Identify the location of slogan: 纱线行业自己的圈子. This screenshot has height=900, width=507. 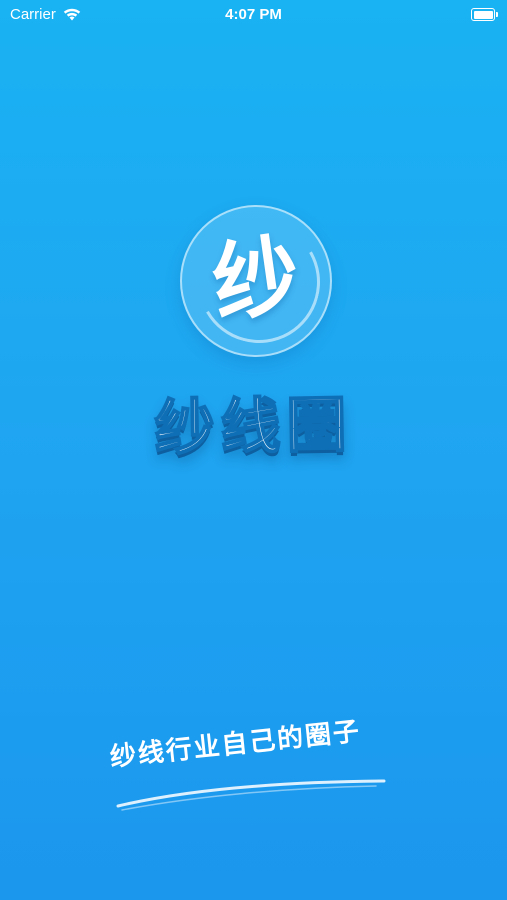
(235, 744).